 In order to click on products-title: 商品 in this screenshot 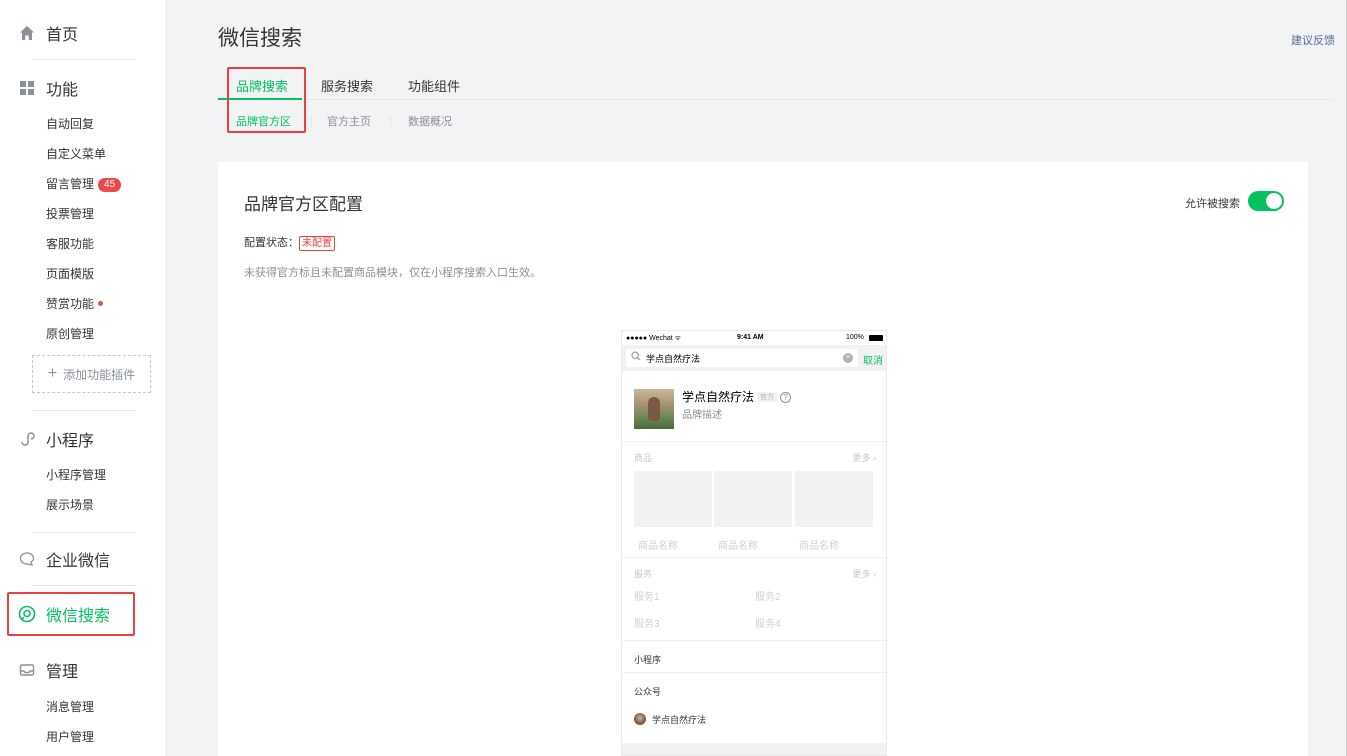, I will do `click(643, 458)`.